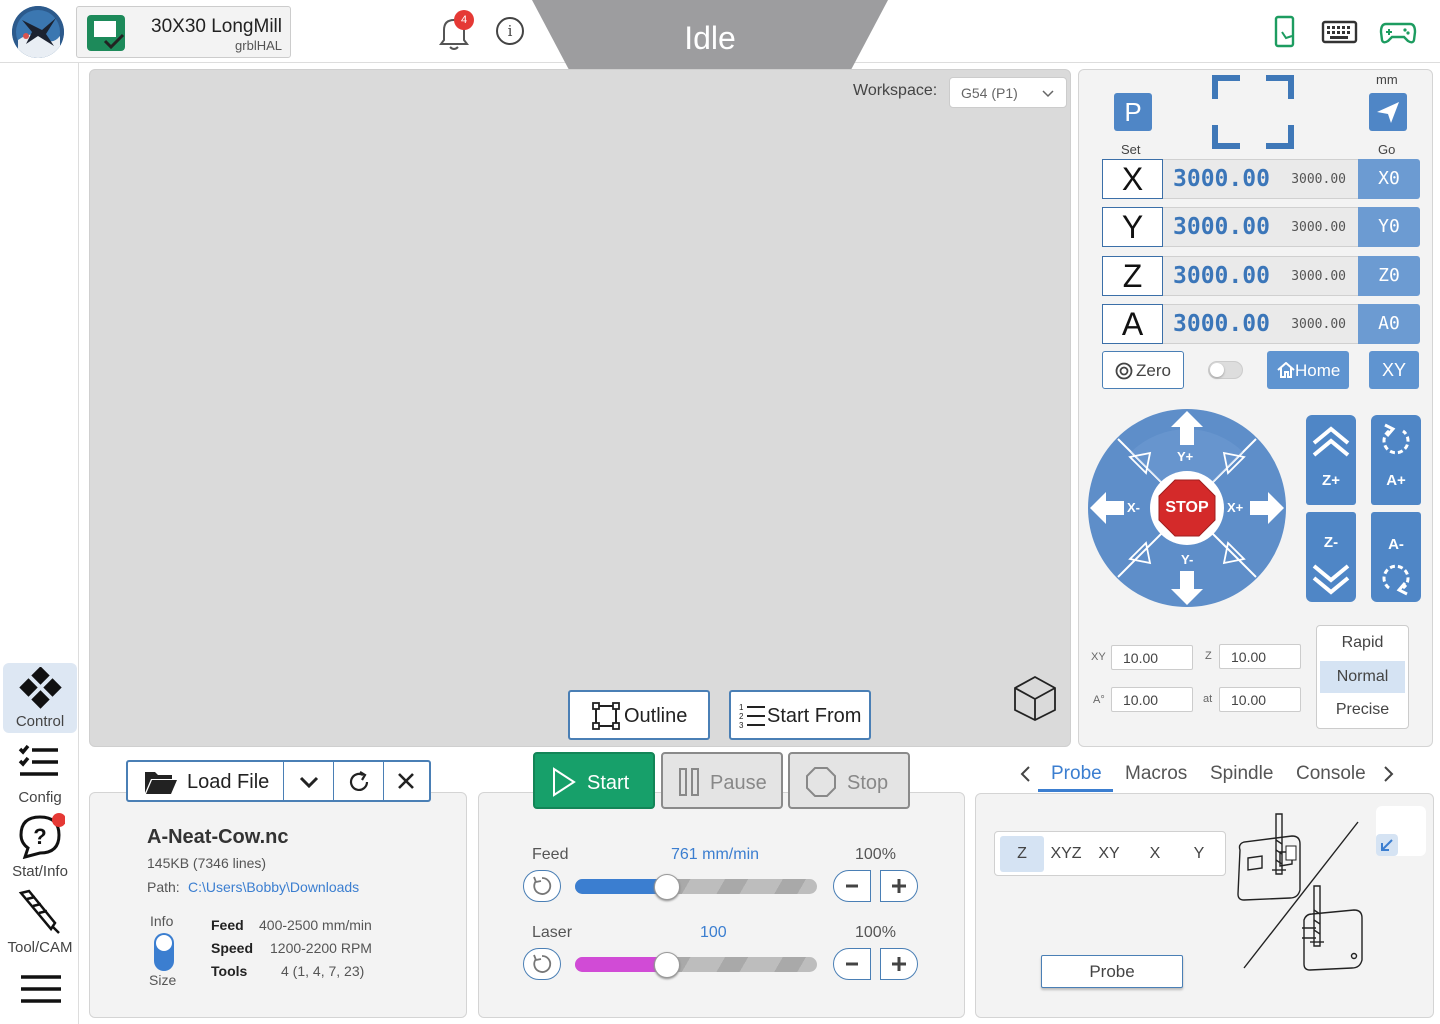 This screenshot has height=1024, width=1440. Describe the element at coordinates (1389, 276) in the screenshot. I see `zero-z-button: Z0` at that location.